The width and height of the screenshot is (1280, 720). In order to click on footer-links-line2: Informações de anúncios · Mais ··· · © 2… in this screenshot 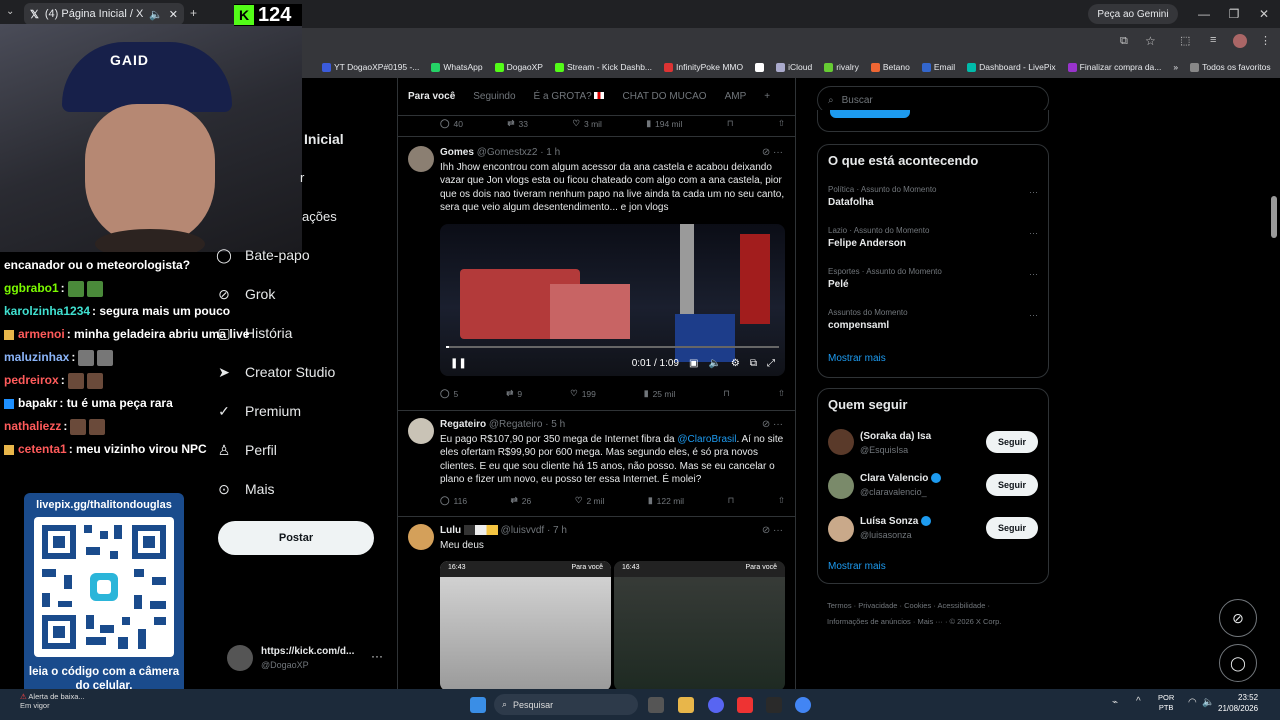, I will do `click(938, 622)`.